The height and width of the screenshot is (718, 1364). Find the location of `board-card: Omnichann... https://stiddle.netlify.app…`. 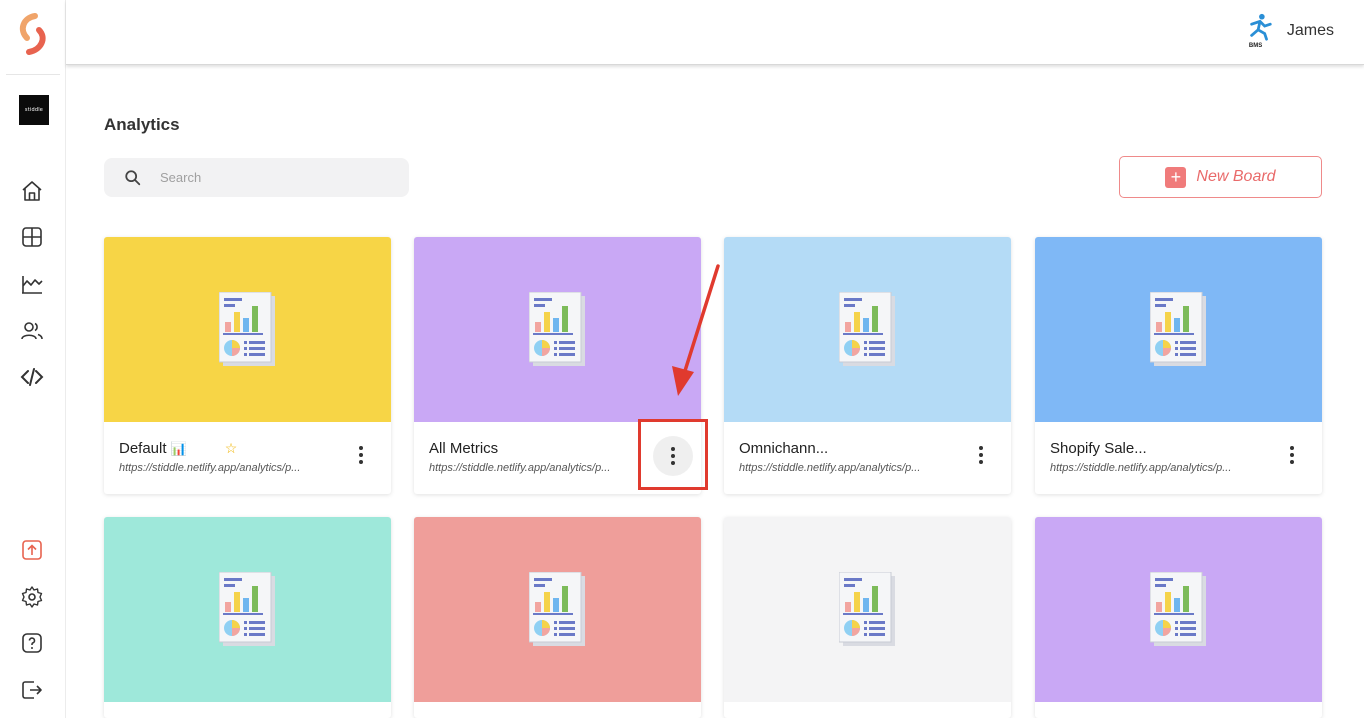

board-card: Omnichann... https://stiddle.netlify.app… is located at coordinates (867, 365).